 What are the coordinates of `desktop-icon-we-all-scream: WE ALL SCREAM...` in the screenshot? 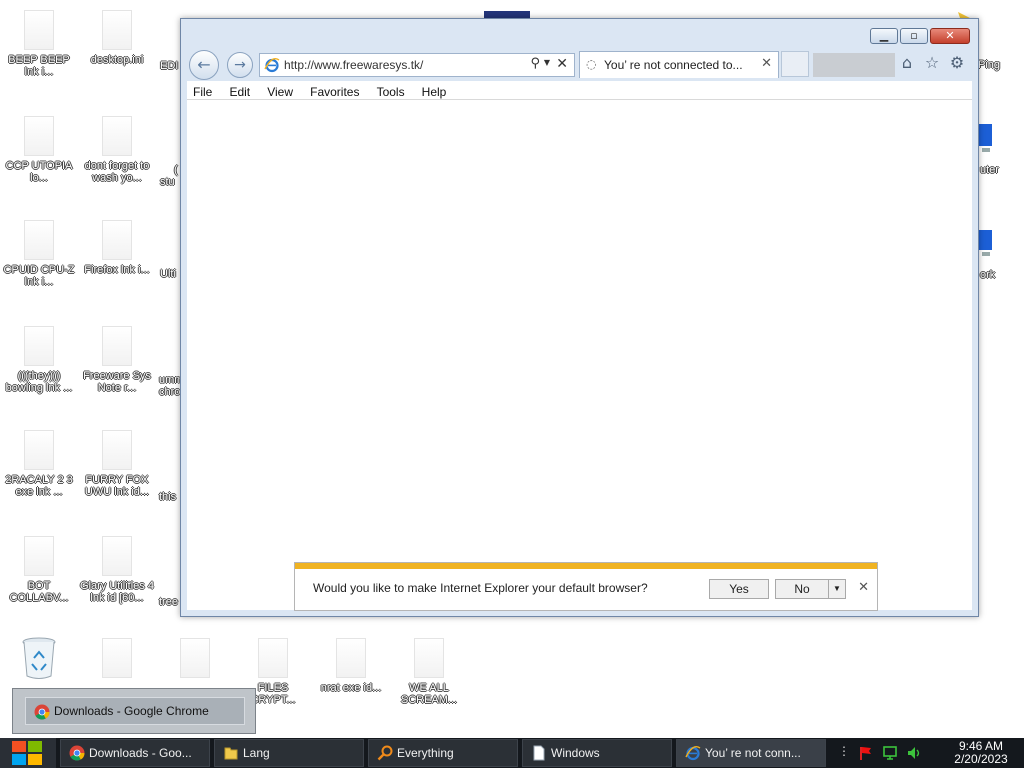 It's located at (429, 669).